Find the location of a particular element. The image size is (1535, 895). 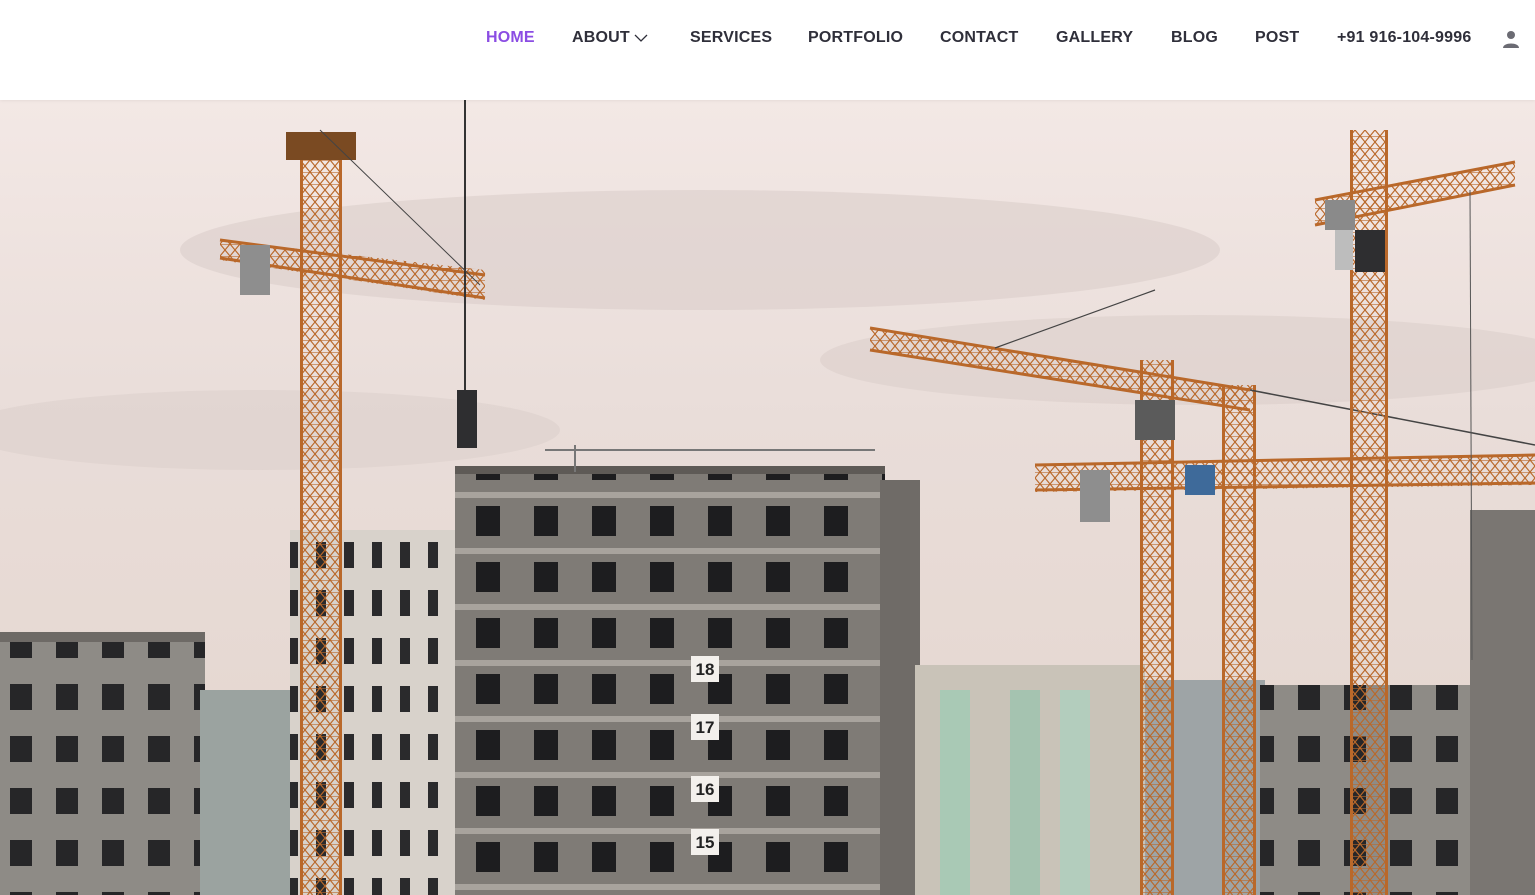

nav-about-label: ABOUT is located at coordinates (601, 37).